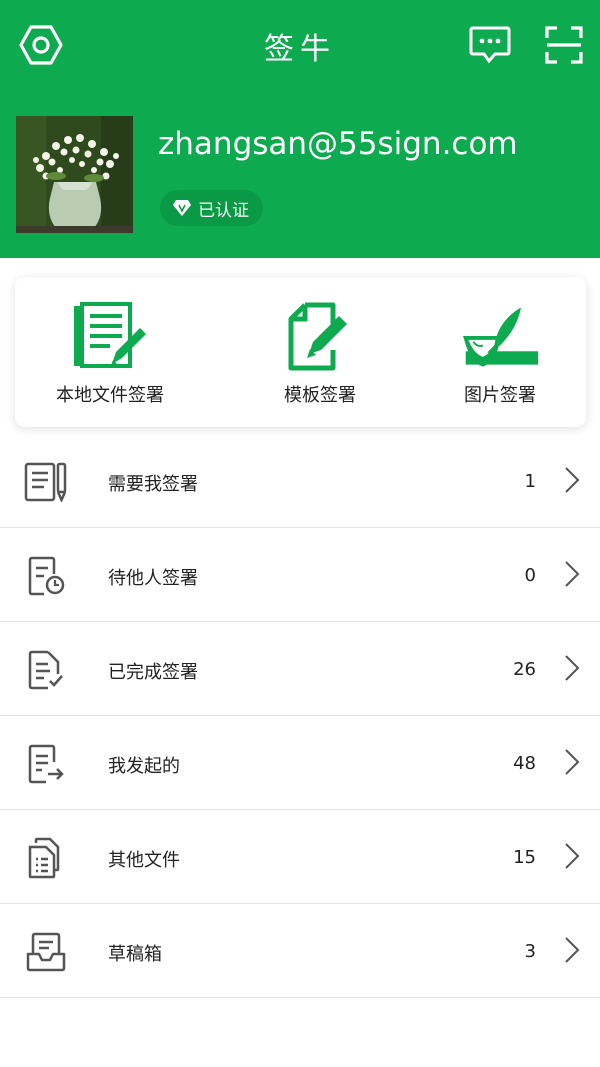 This screenshot has width=600, height=1067. I want to click on doc-stack-icon, so click(44, 858).